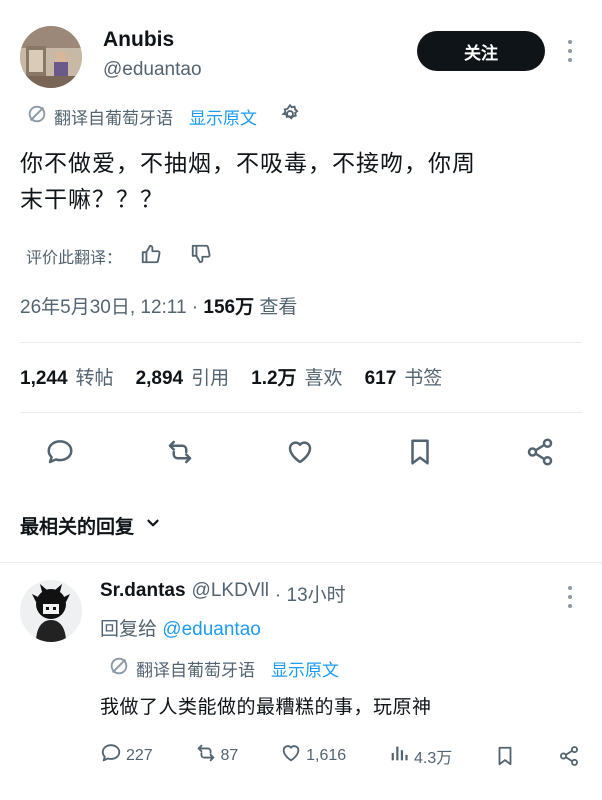  Describe the element at coordinates (92, 200) in the screenshot. I see `post-text-line: 末干嘛？？？` at that location.